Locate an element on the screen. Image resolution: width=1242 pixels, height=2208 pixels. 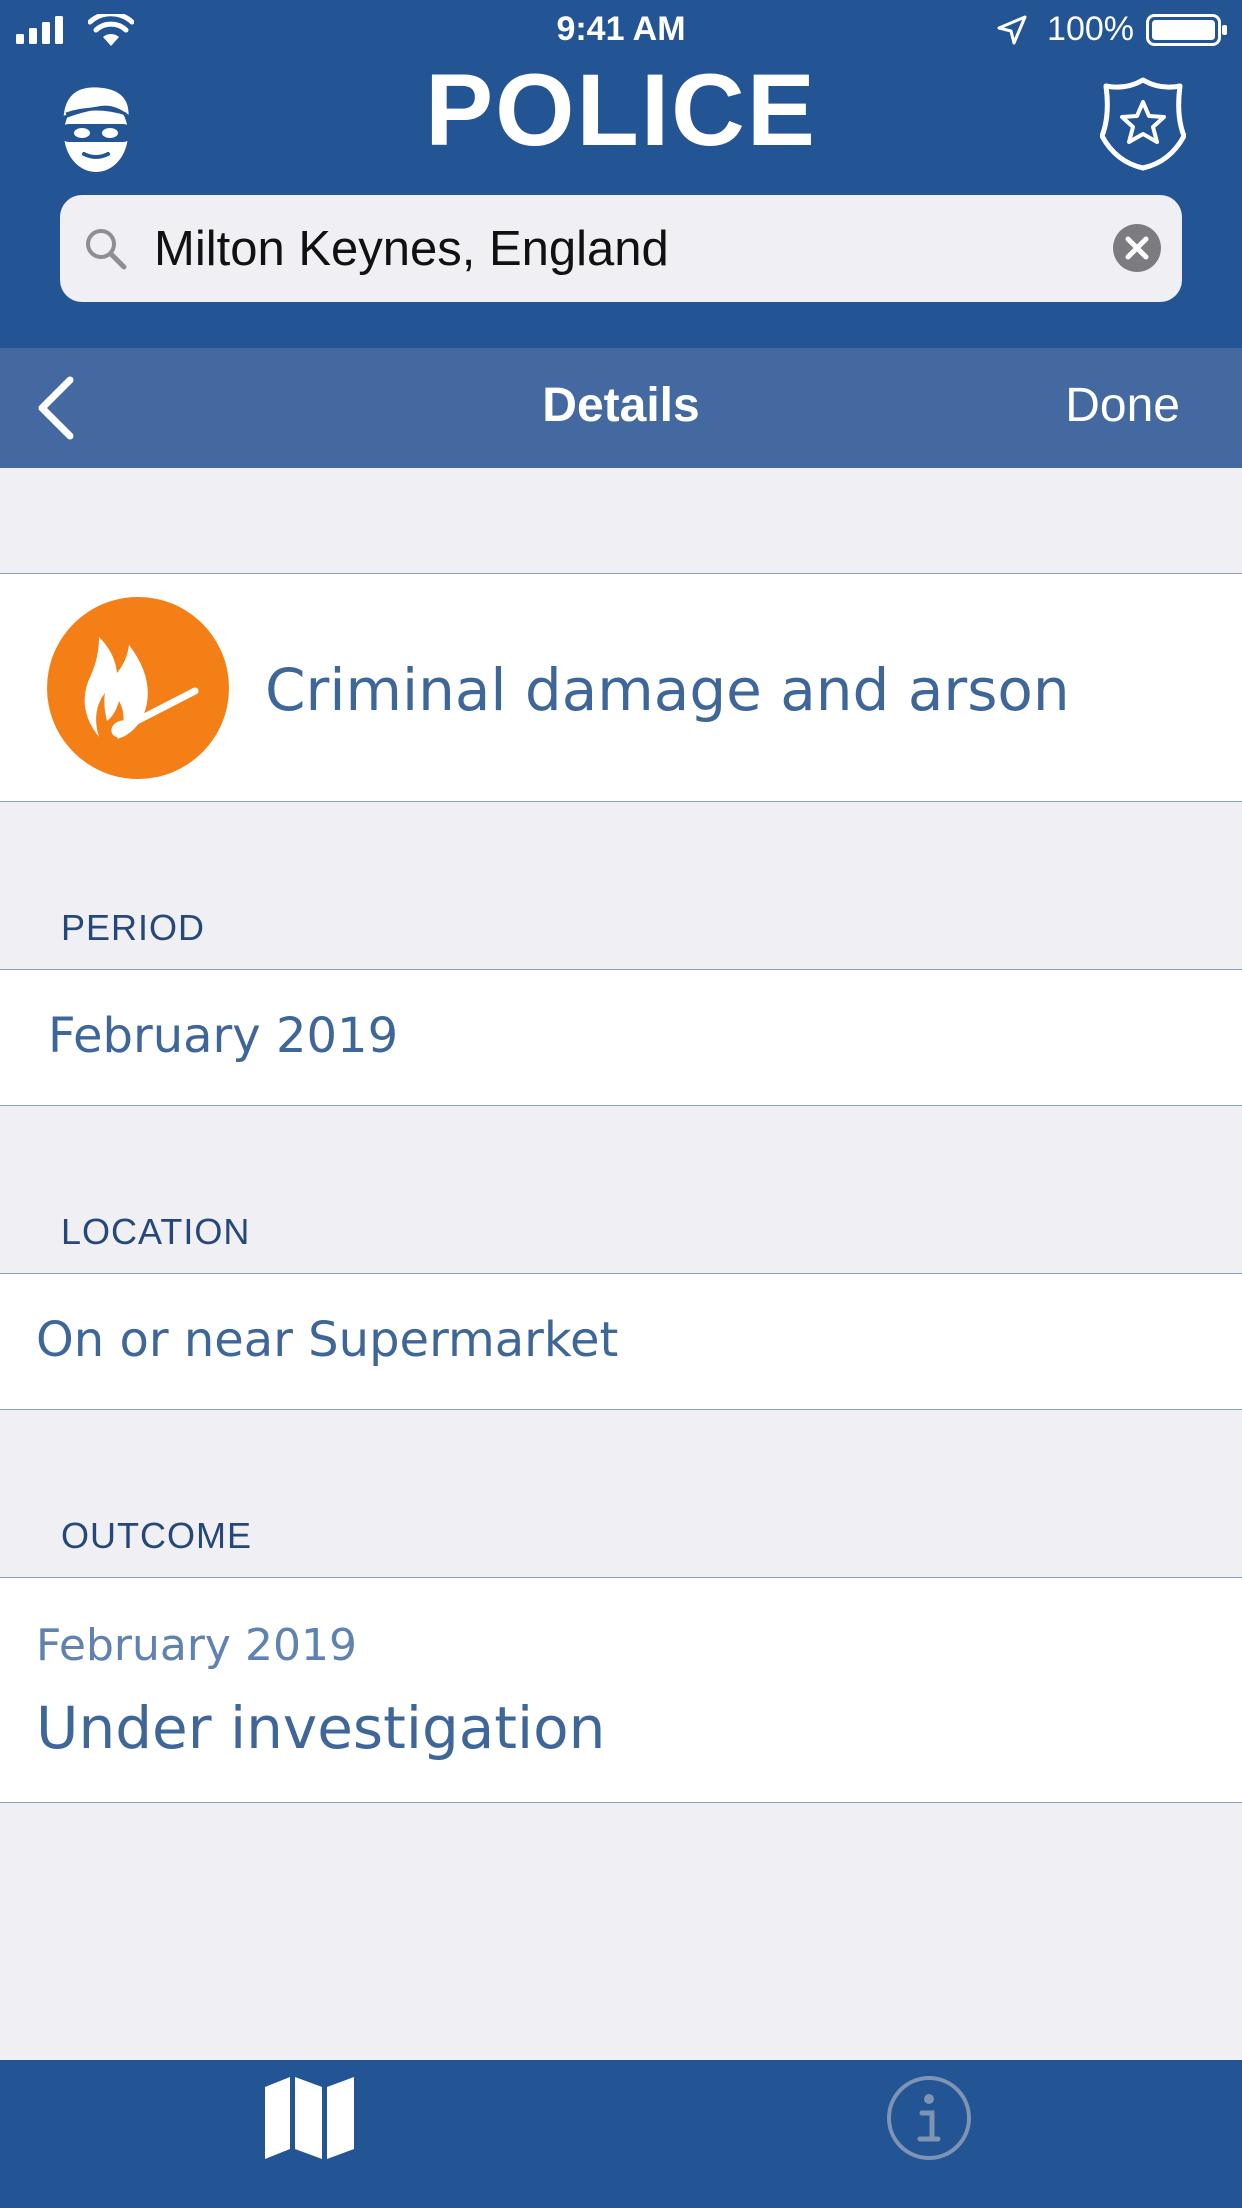
battery-icon is located at coordinates (1186, 30).